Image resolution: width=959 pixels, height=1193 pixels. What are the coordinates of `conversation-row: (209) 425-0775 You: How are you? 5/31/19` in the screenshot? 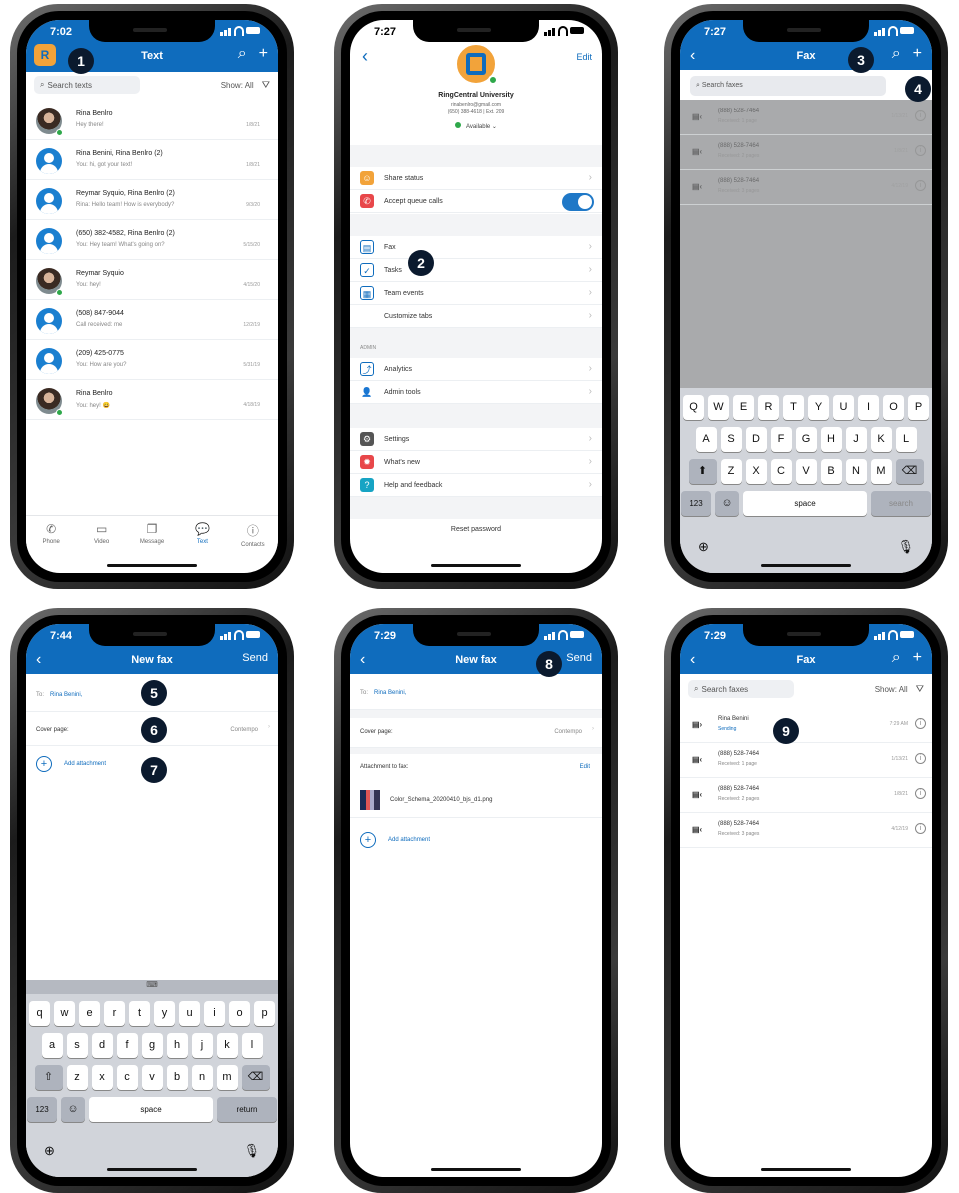 It's located at (152, 360).